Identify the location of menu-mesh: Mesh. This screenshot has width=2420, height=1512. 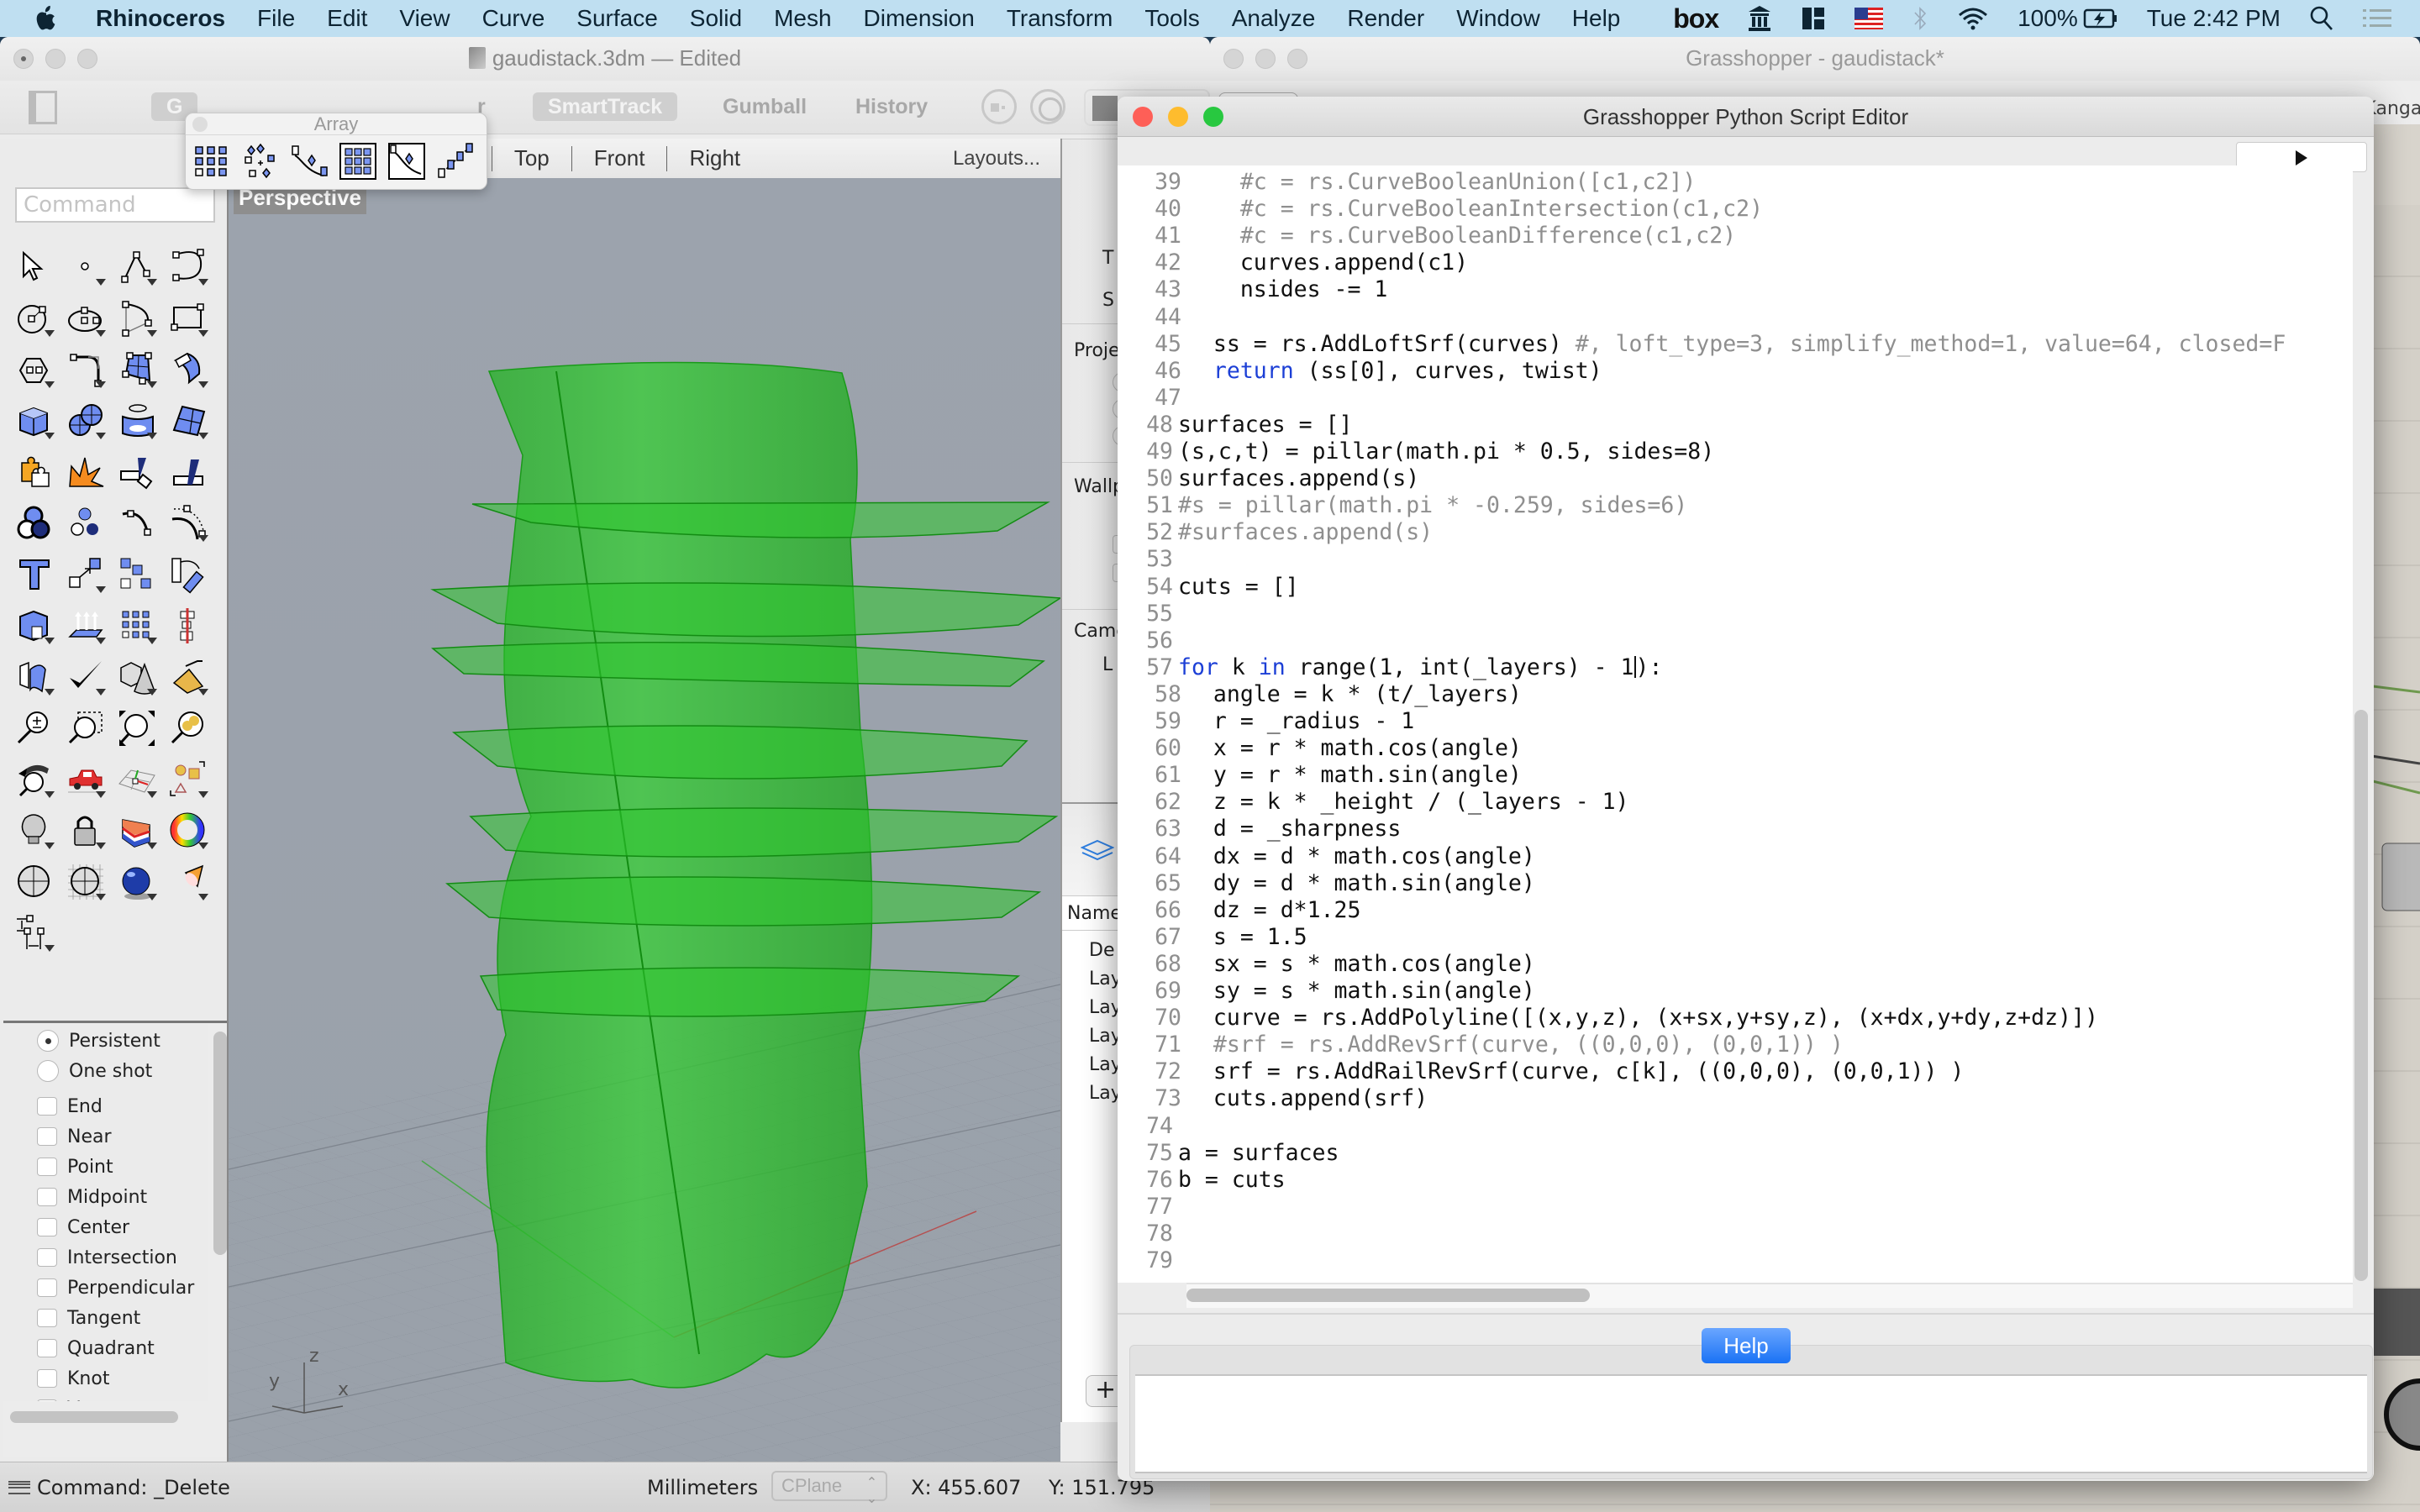
(802, 18).